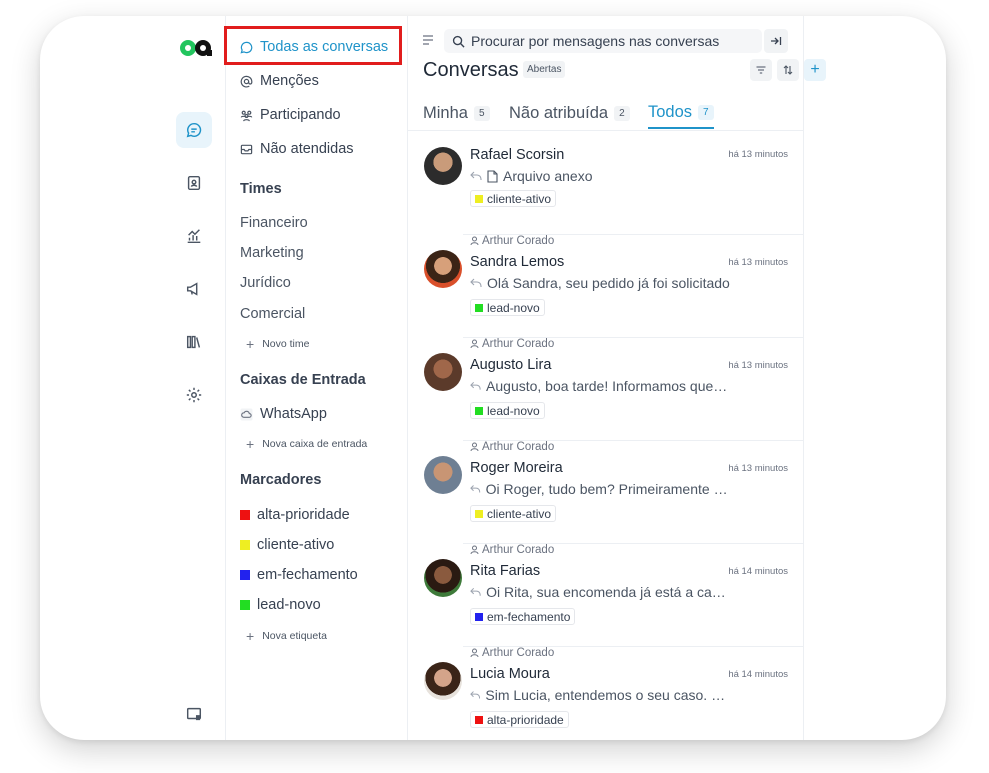 This screenshot has width=989, height=773. I want to click on tab-minha: Minha 5, so click(456, 113).